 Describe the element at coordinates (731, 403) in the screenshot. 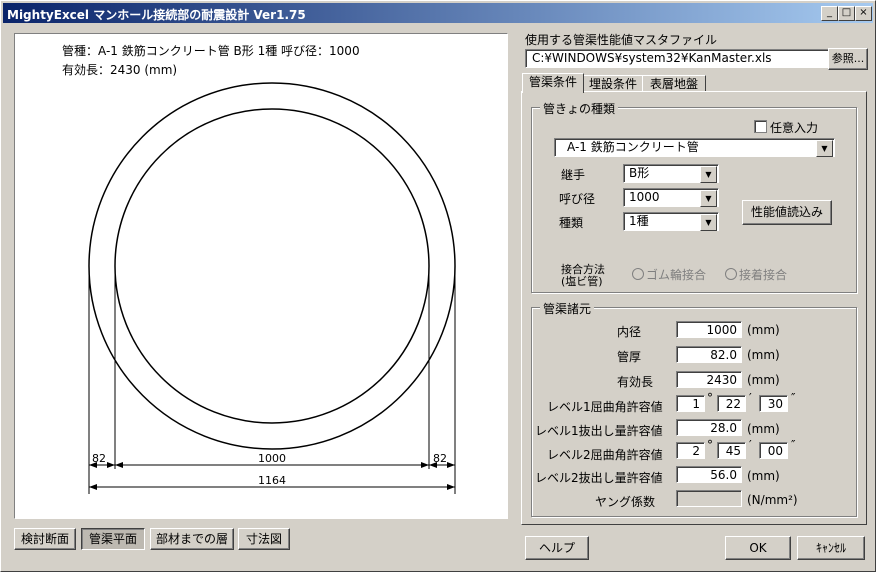

I see `level1-bend-min-field: 22` at that location.